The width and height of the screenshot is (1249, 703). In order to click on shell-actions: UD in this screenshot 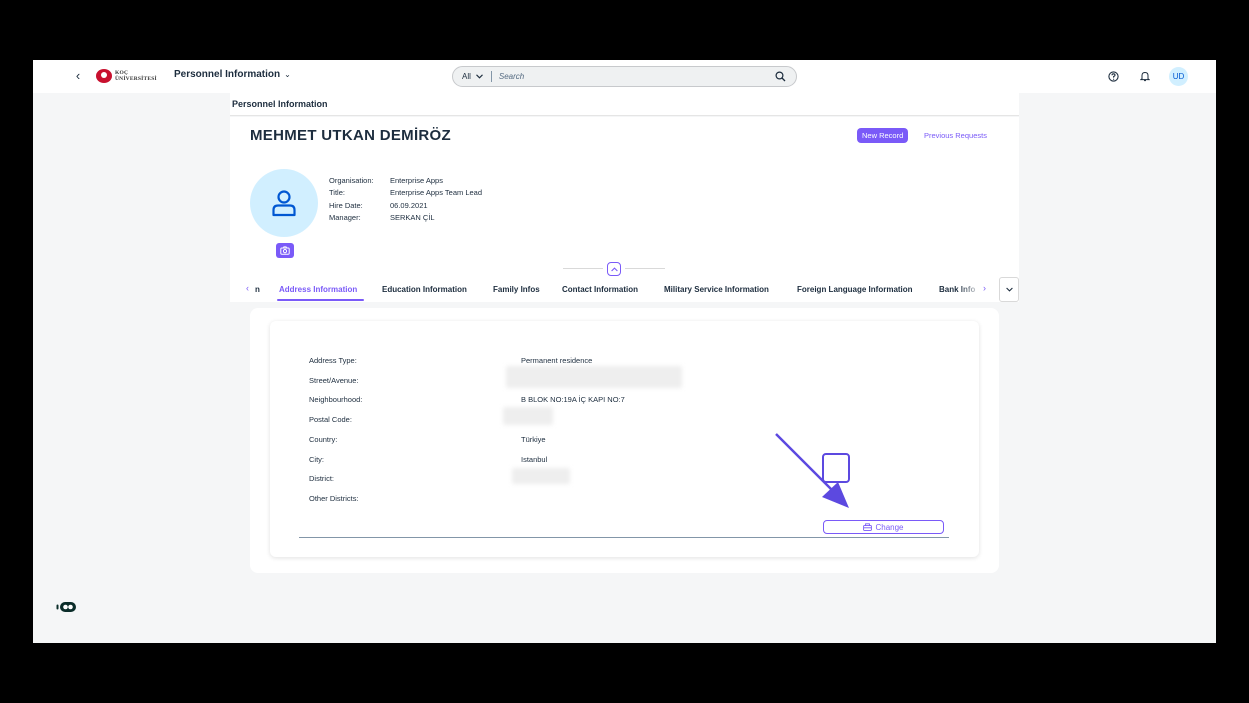, I will do `click(1146, 76)`.